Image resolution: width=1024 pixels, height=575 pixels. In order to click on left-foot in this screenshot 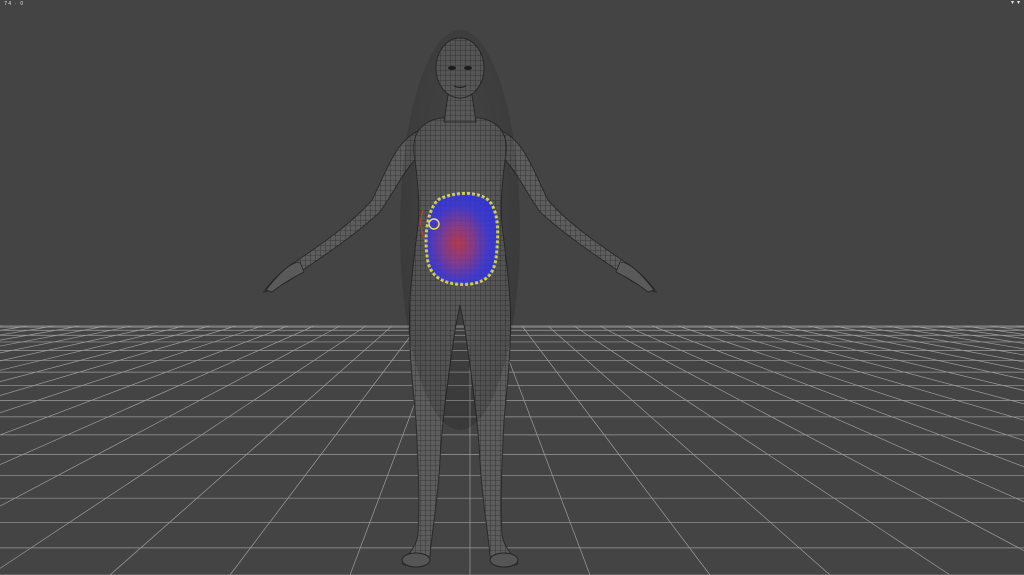, I will do `click(416, 560)`.